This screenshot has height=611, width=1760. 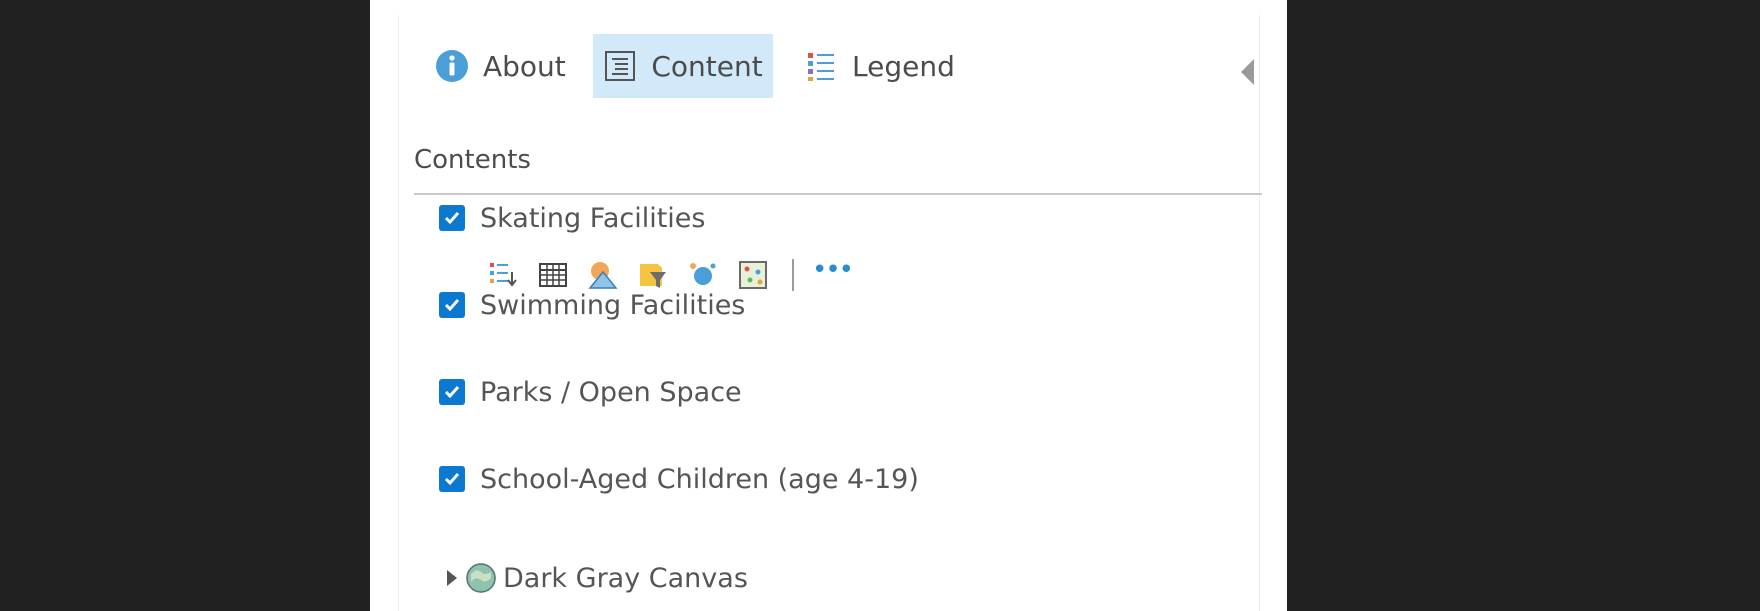 What do you see at coordinates (707, 66) in the screenshot?
I see `tab-content-label: Content` at bounding box center [707, 66].